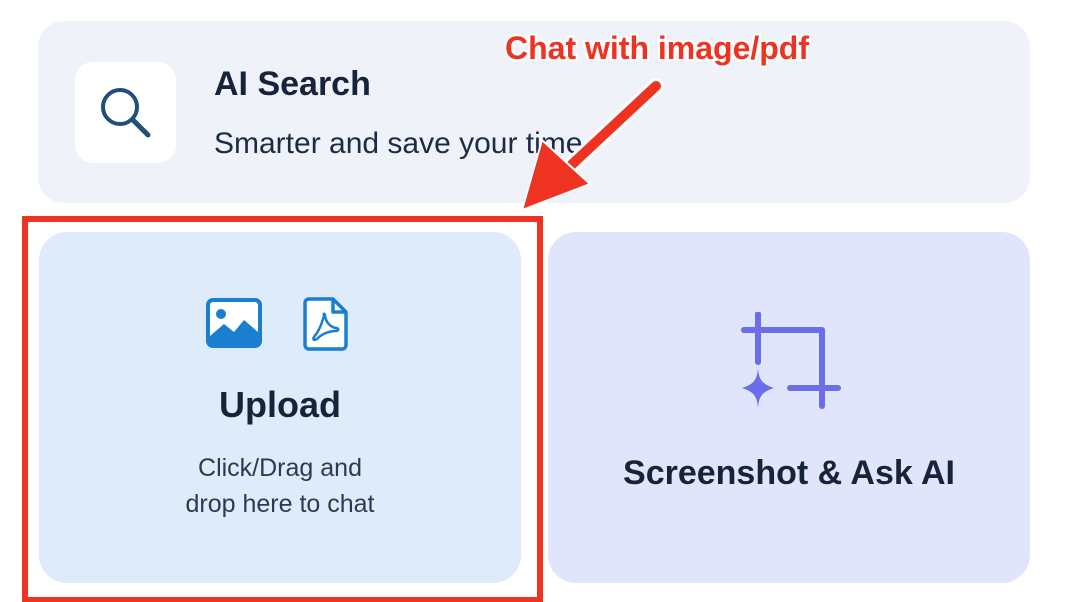 This screenshot has width=1066, height=602. Describe the element at coordinates (234, 323) in the screenshot. I see `image-icon` at that location.